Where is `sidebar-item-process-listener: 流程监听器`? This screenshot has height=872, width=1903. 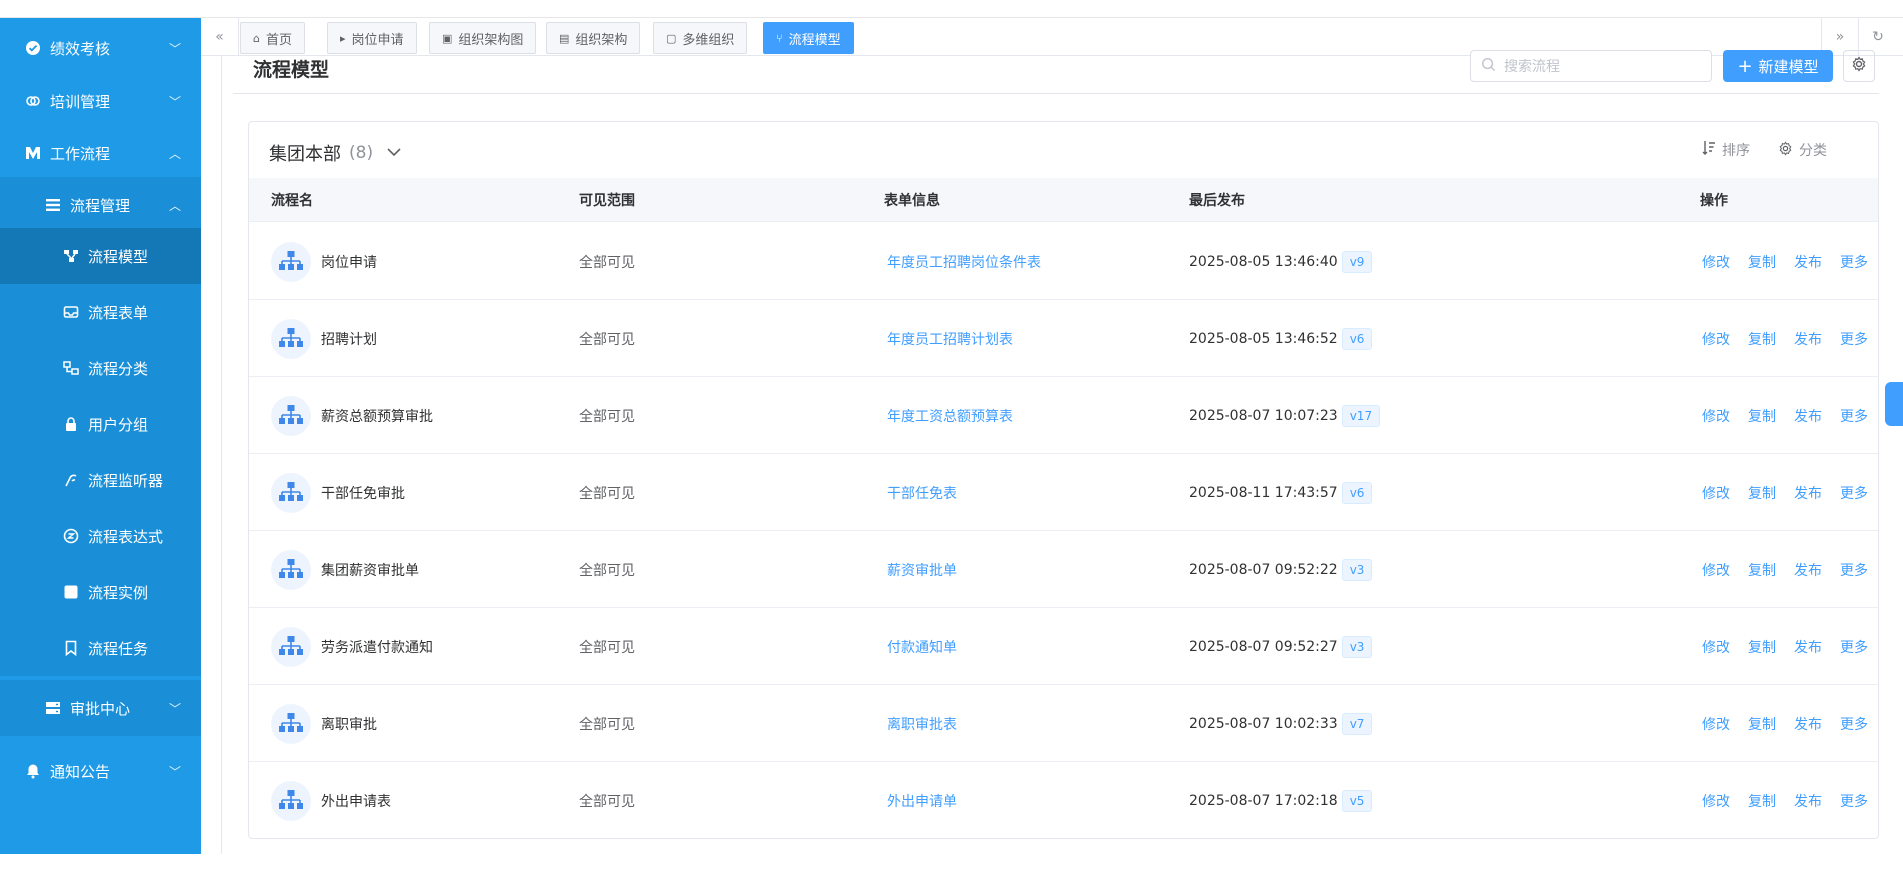 sidebar-item-process-listener: 流程监听器 is located at coordinates (100, 480).